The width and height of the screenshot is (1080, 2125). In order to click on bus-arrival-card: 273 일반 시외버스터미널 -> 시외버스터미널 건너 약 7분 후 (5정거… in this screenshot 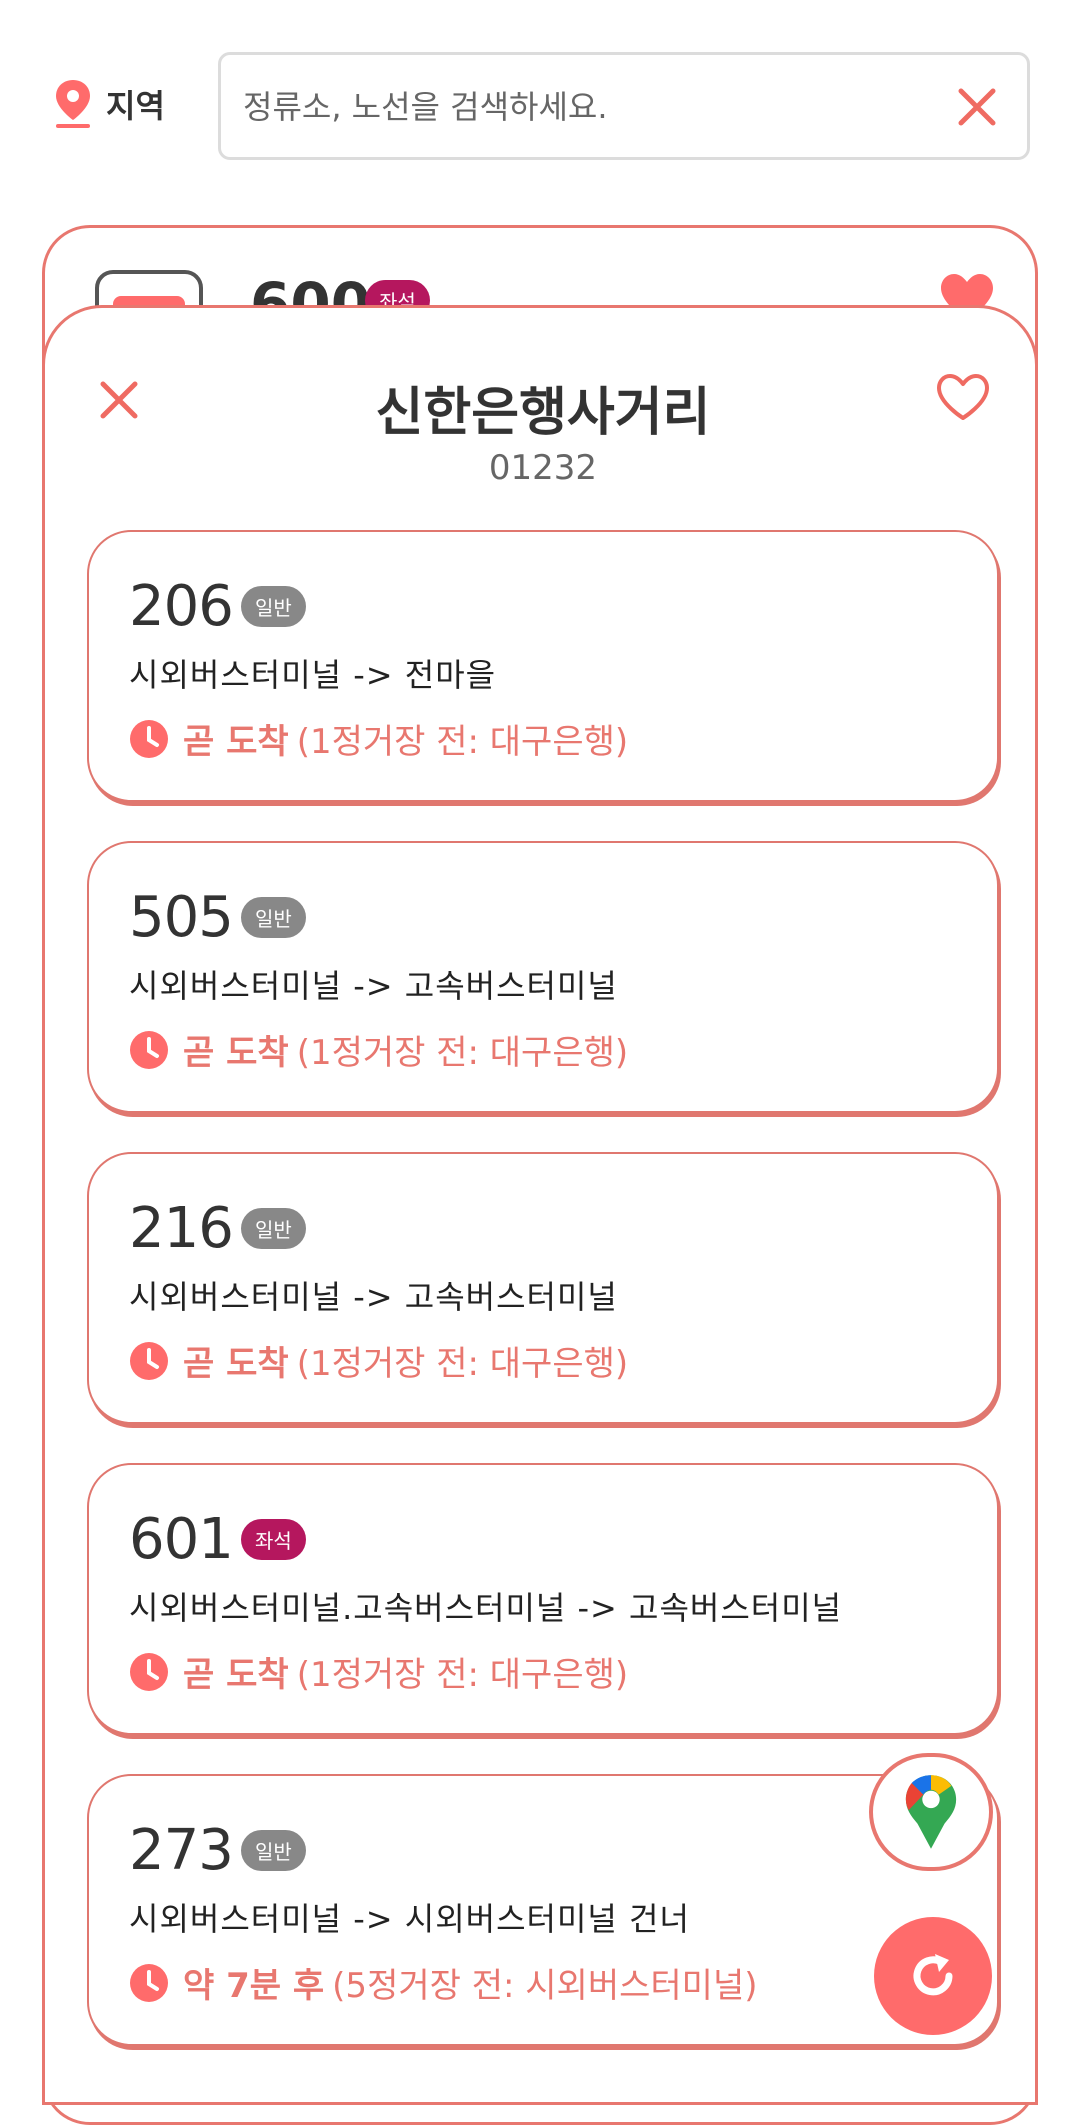, I will do `click(543, 1910)`.